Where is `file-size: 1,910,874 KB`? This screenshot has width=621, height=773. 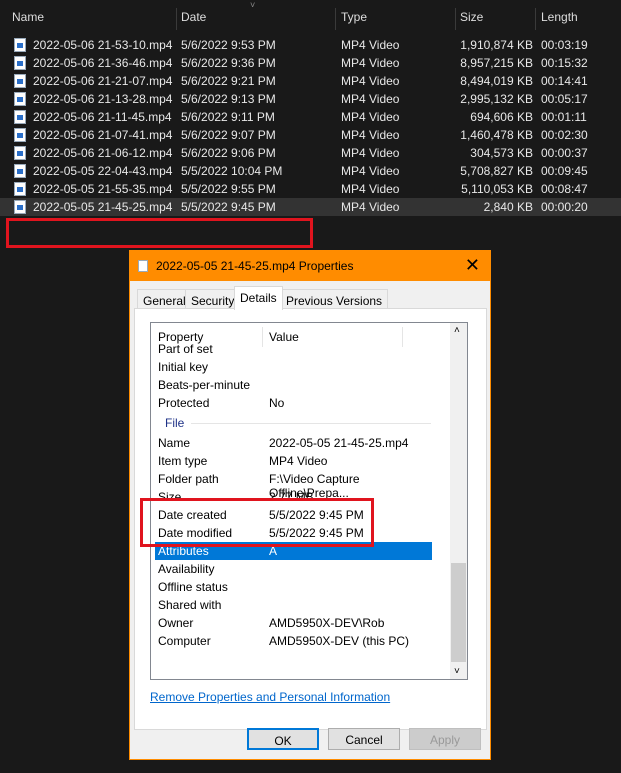
file-size: 1,910,874 KB is located at coordinates (496, 45).